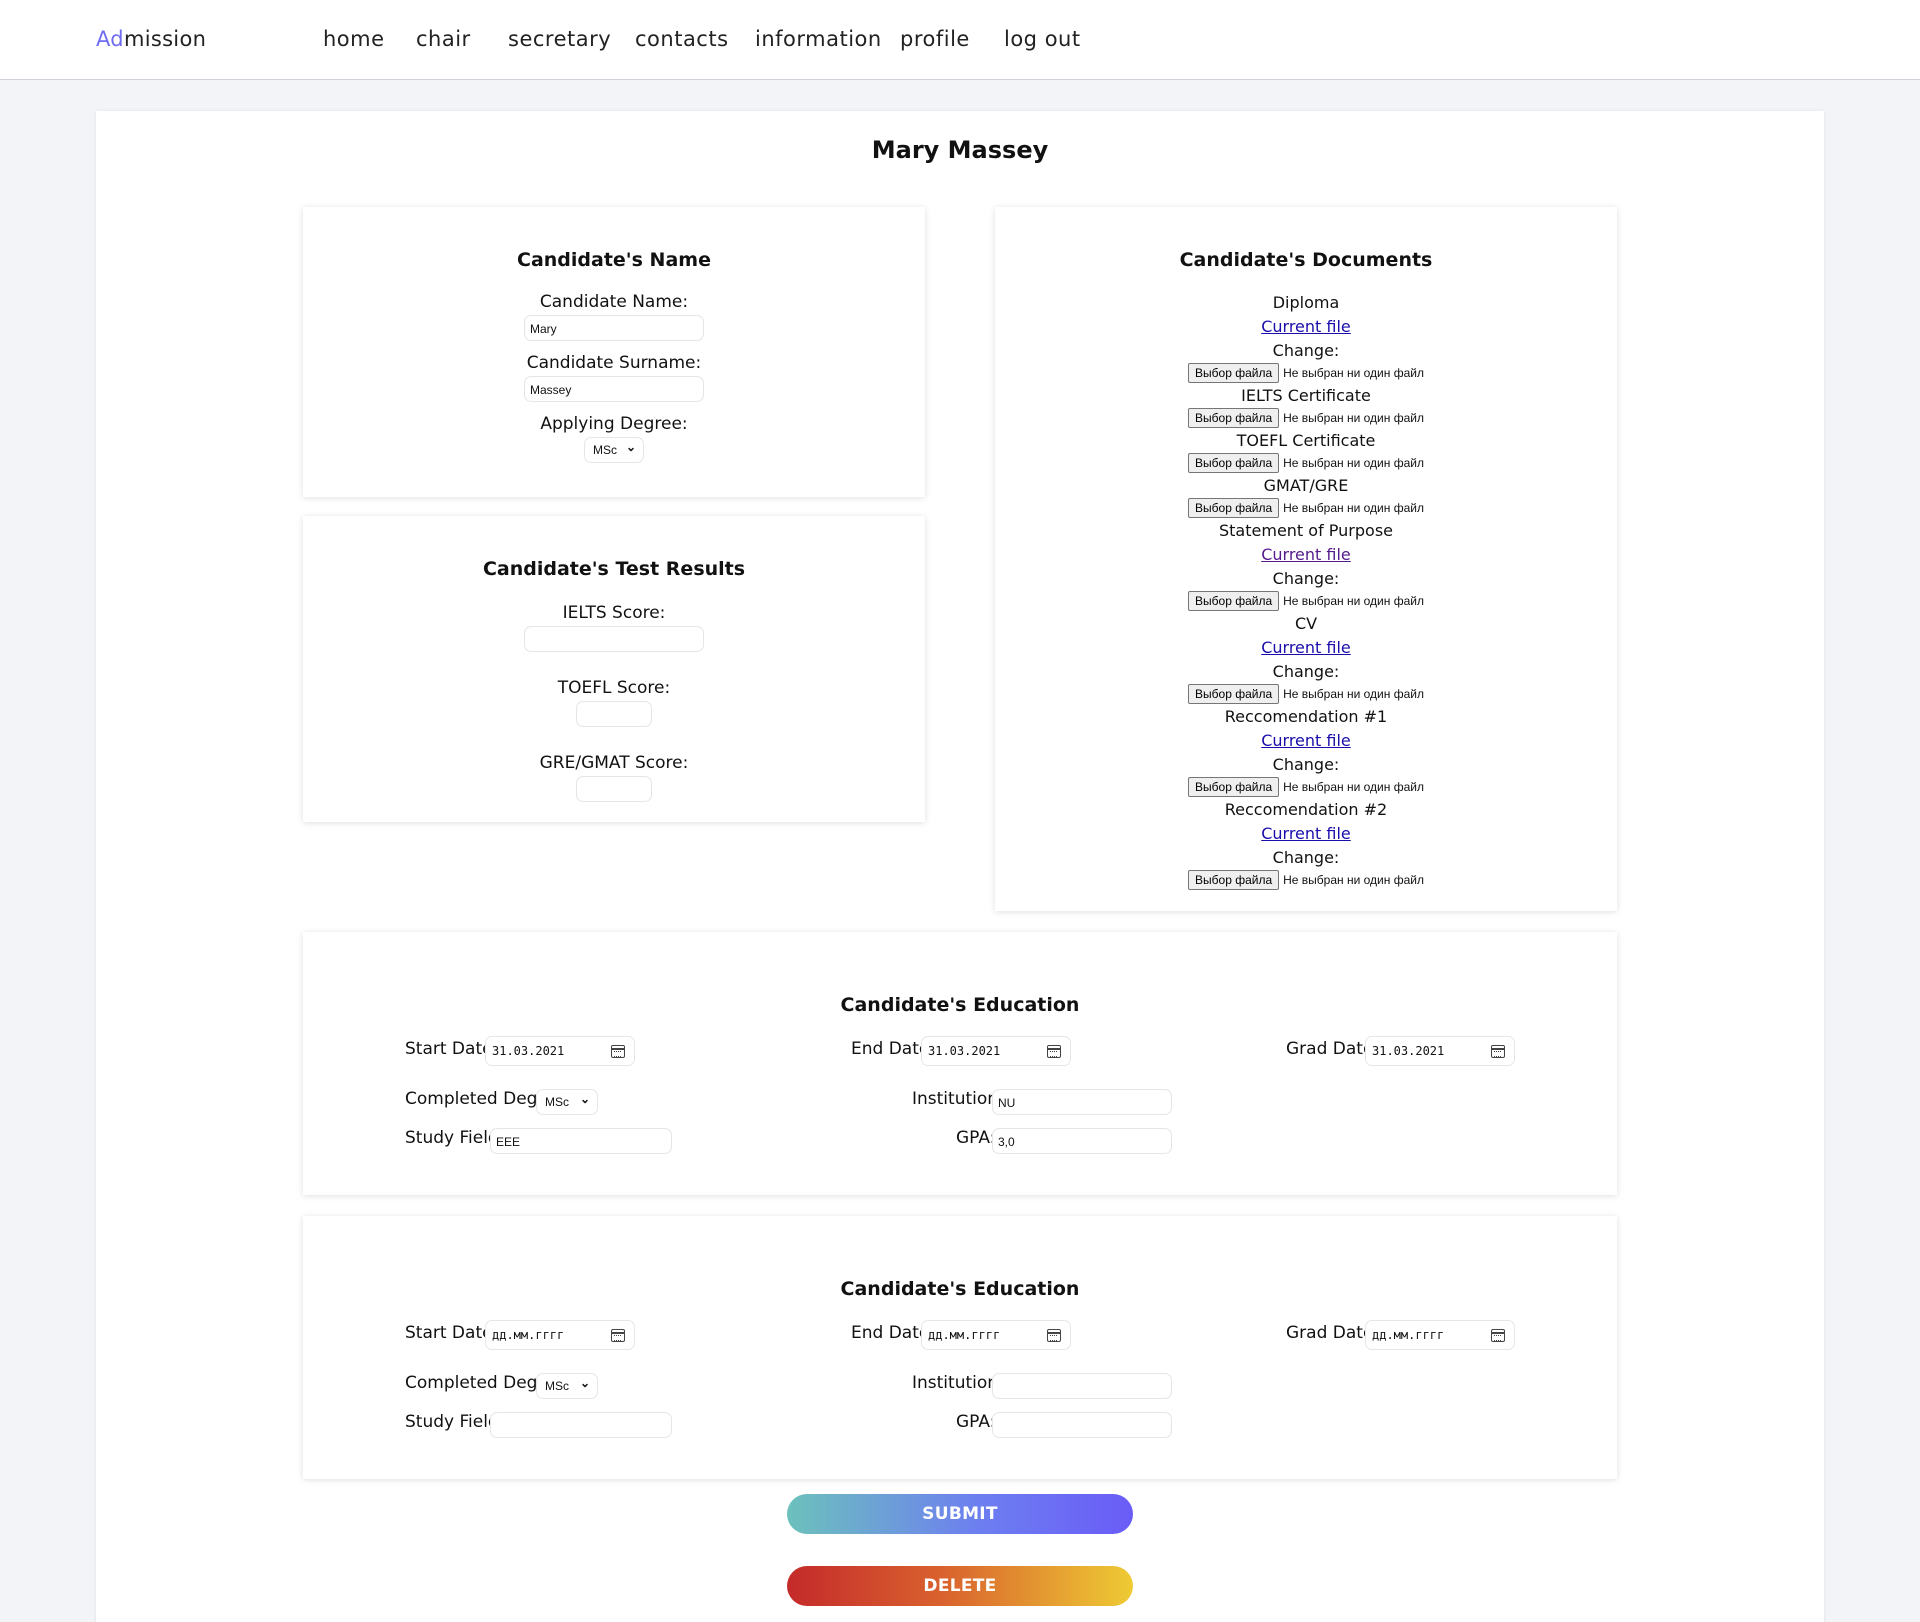 The image size is (1920, 1622). I want to click on recommendation-1-current-file-link: Current file, so click(1306, 740).